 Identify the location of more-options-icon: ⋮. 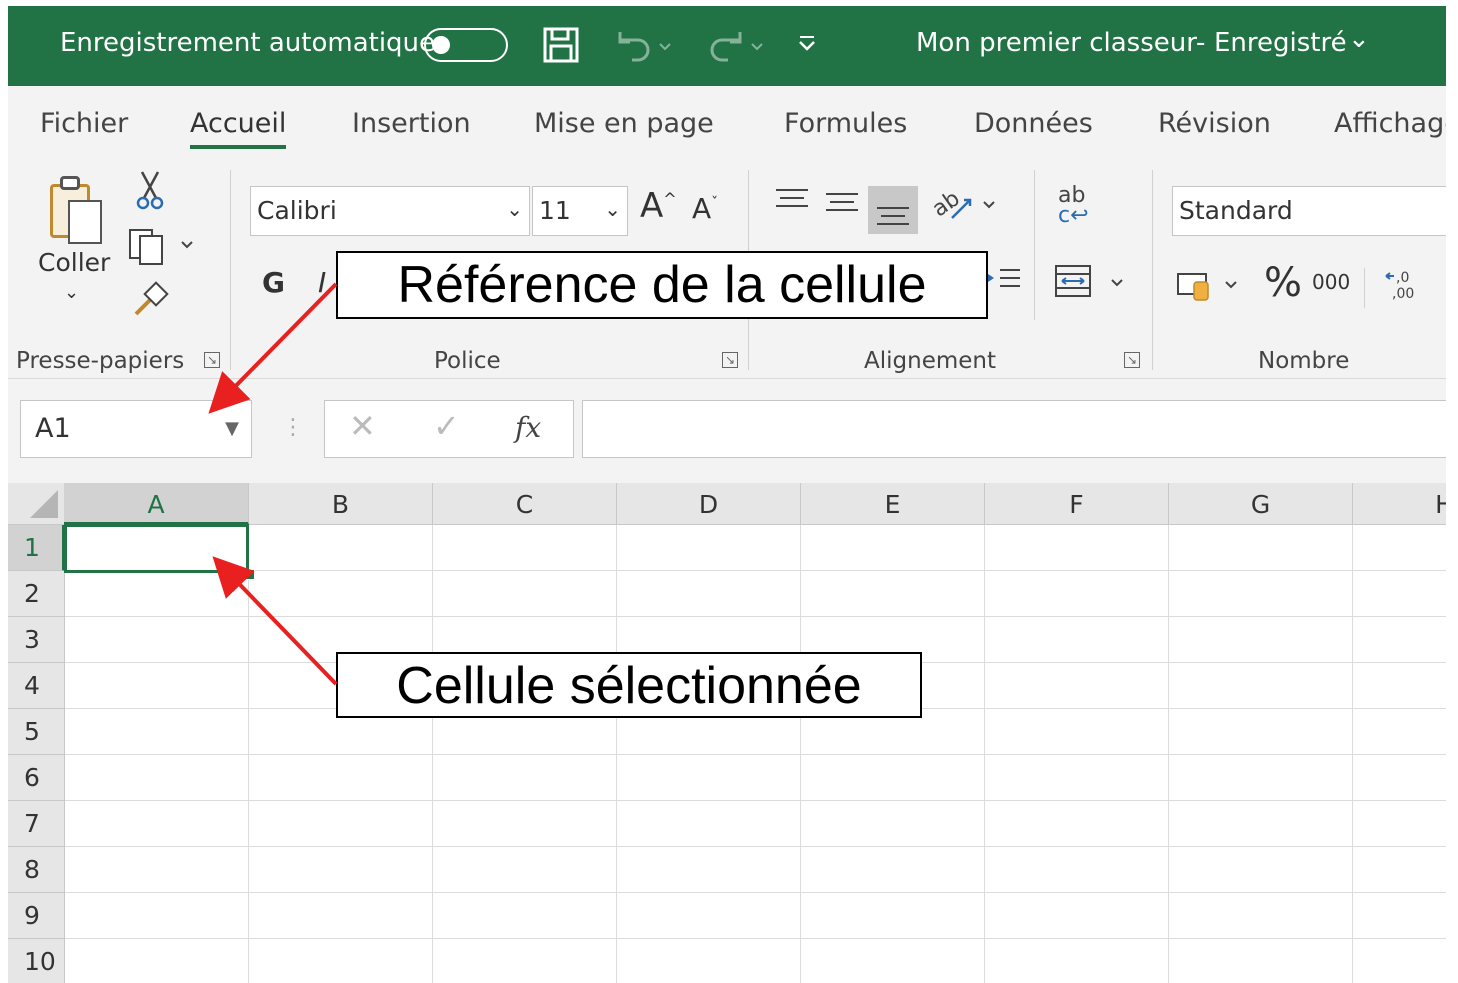
(293, 427).